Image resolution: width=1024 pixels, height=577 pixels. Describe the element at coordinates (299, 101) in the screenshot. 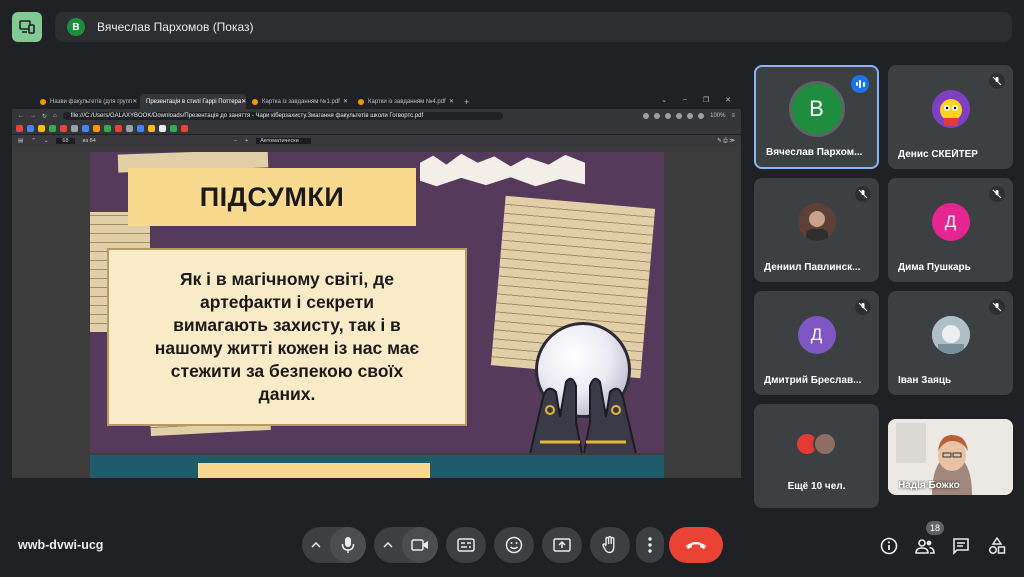

I see `browser-tab: Картка із завданням №1.pdf ✕` at that location.